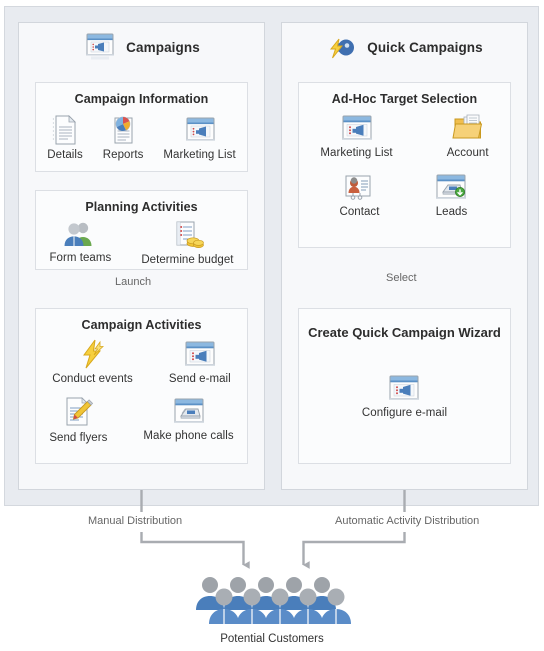 The height and width of the screenshot is (651, 544). What do you see at coordinates (65, 130) in the screenshot?
I see `document-icon` at bounding box center [65, 130].